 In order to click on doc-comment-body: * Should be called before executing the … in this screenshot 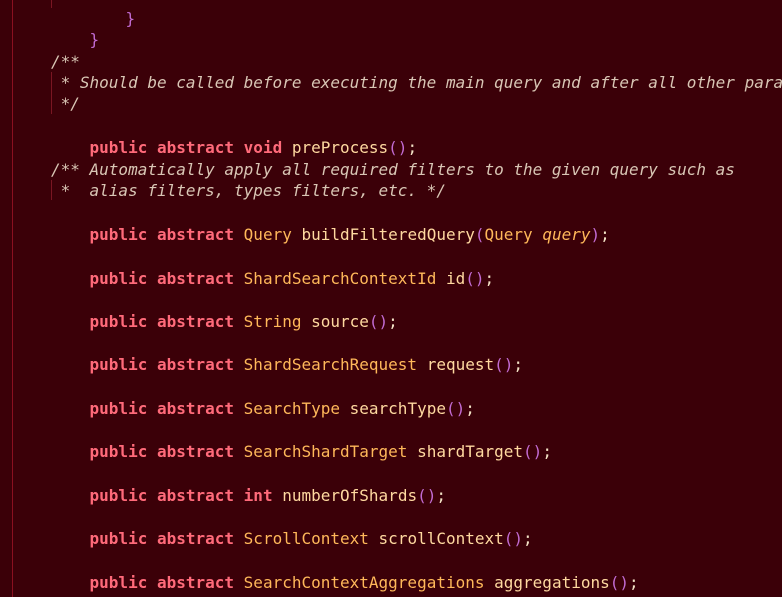, I will do `click(416, 82)`.